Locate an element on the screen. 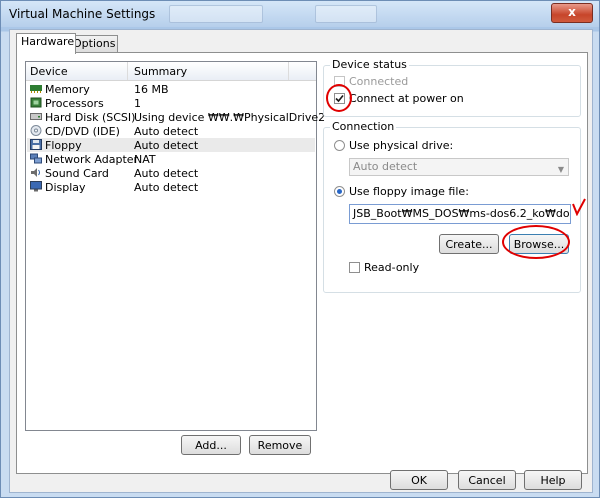 Image resolution: width=600 pixels, height=498 pixels. device-row-processors: Processors 1 is located at coordinates (171, 103).